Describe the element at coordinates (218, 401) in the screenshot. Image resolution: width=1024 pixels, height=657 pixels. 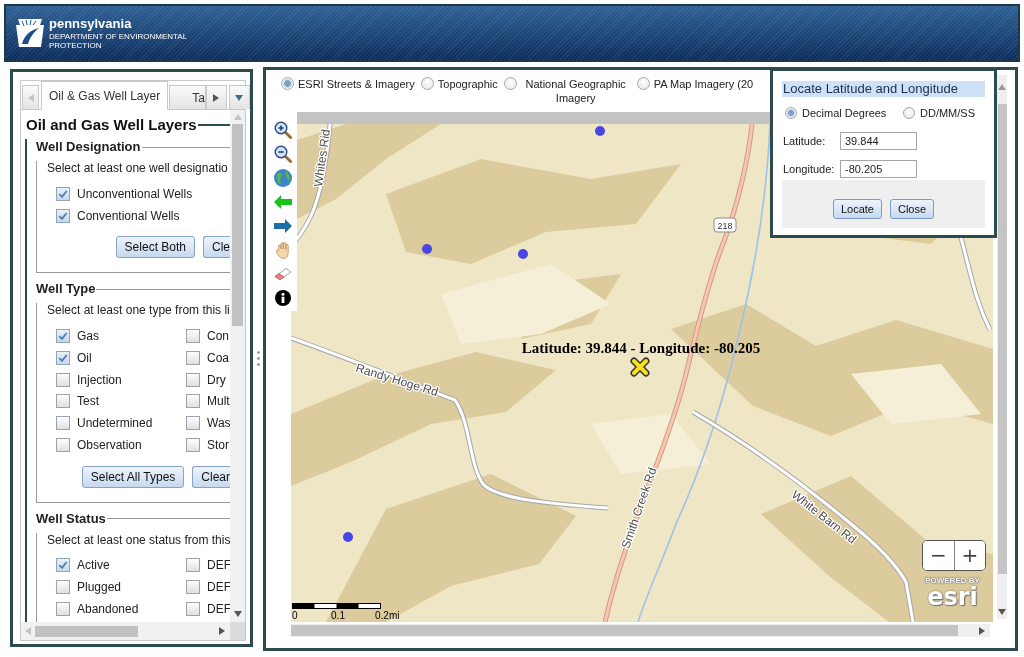
I see `checkbox-label: Mult` at that location.